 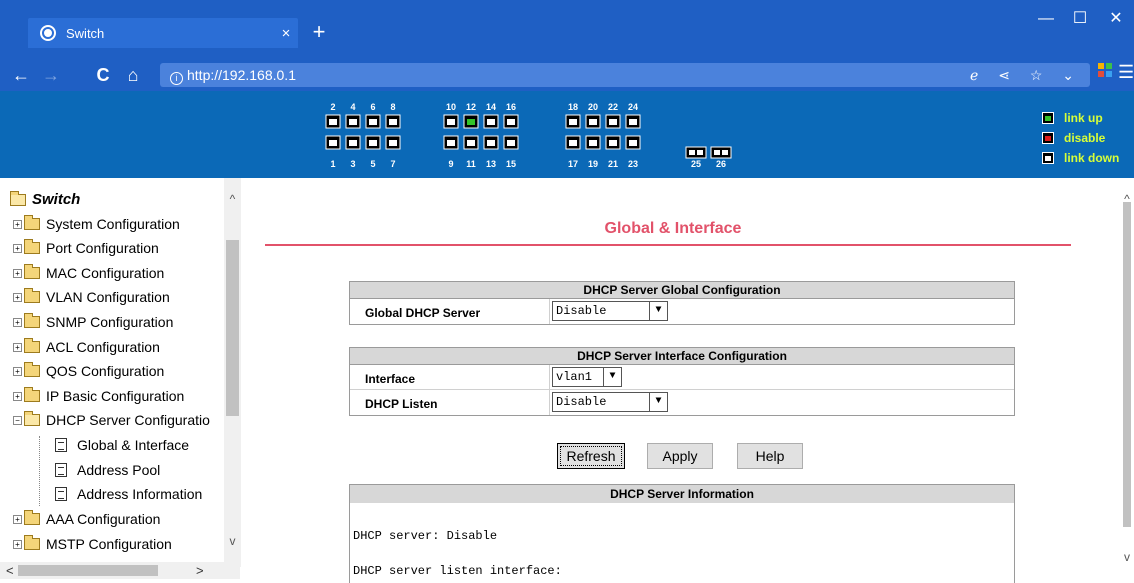 I want to click on address-bar: i http://192.168.0.1 ℯ ⋖ ☆ ⌄, so click(x=625, y=75).